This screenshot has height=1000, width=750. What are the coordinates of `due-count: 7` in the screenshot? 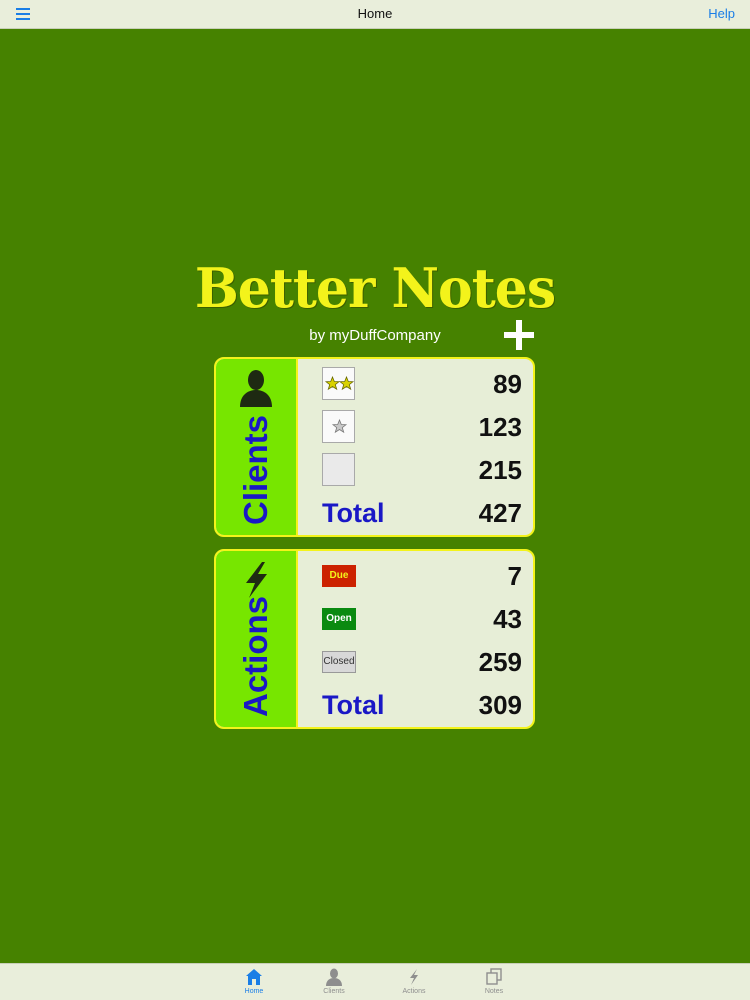 It's located at (514, 576).